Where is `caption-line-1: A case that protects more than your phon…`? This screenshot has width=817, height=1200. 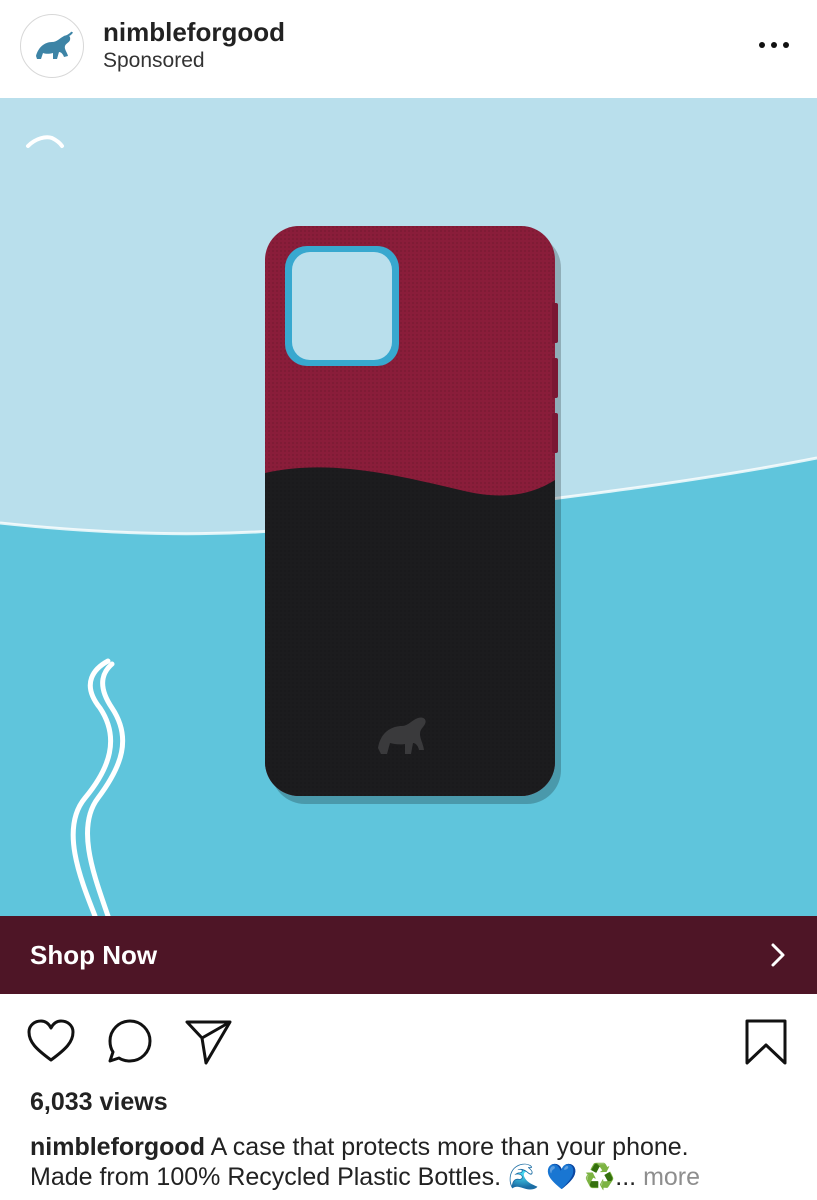
caption-line-1: A case that protects more than your phon… is located at coordinates (449, 1147).